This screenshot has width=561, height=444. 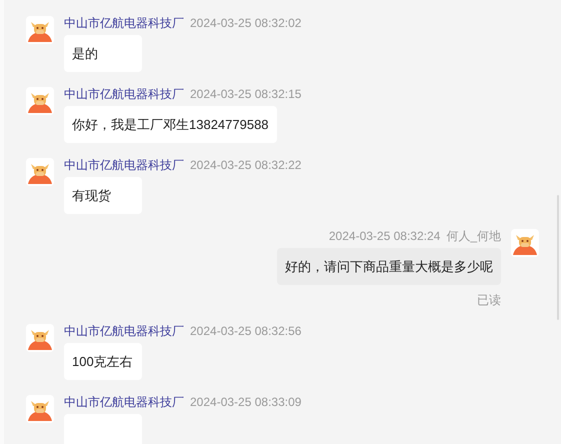 I want to click on message-bubble: 你好，我是工厂邓生13824779588, so click(x=170, y=124).